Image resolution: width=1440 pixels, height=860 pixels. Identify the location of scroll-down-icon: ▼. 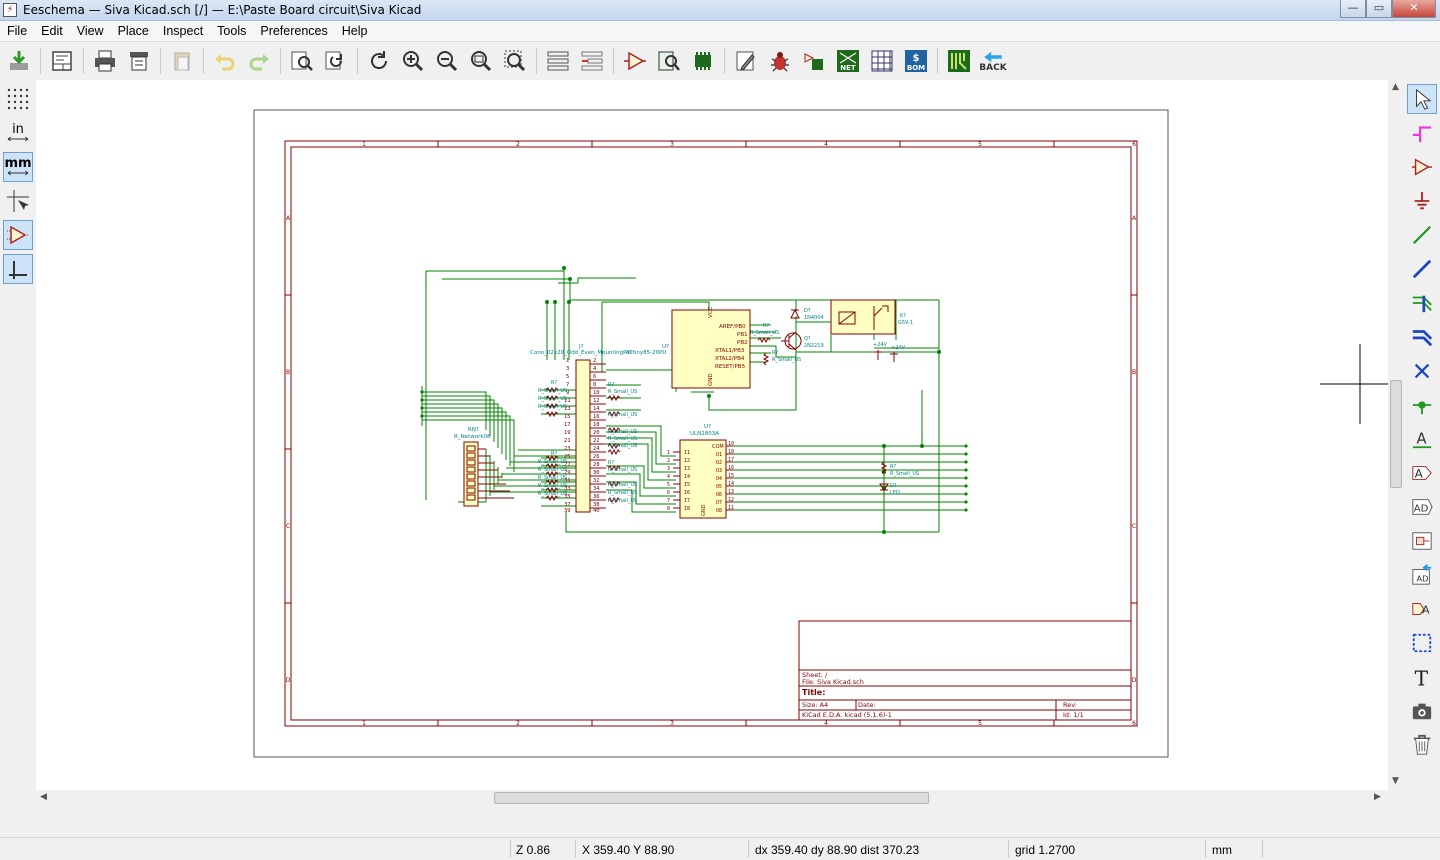
(1395, 781).